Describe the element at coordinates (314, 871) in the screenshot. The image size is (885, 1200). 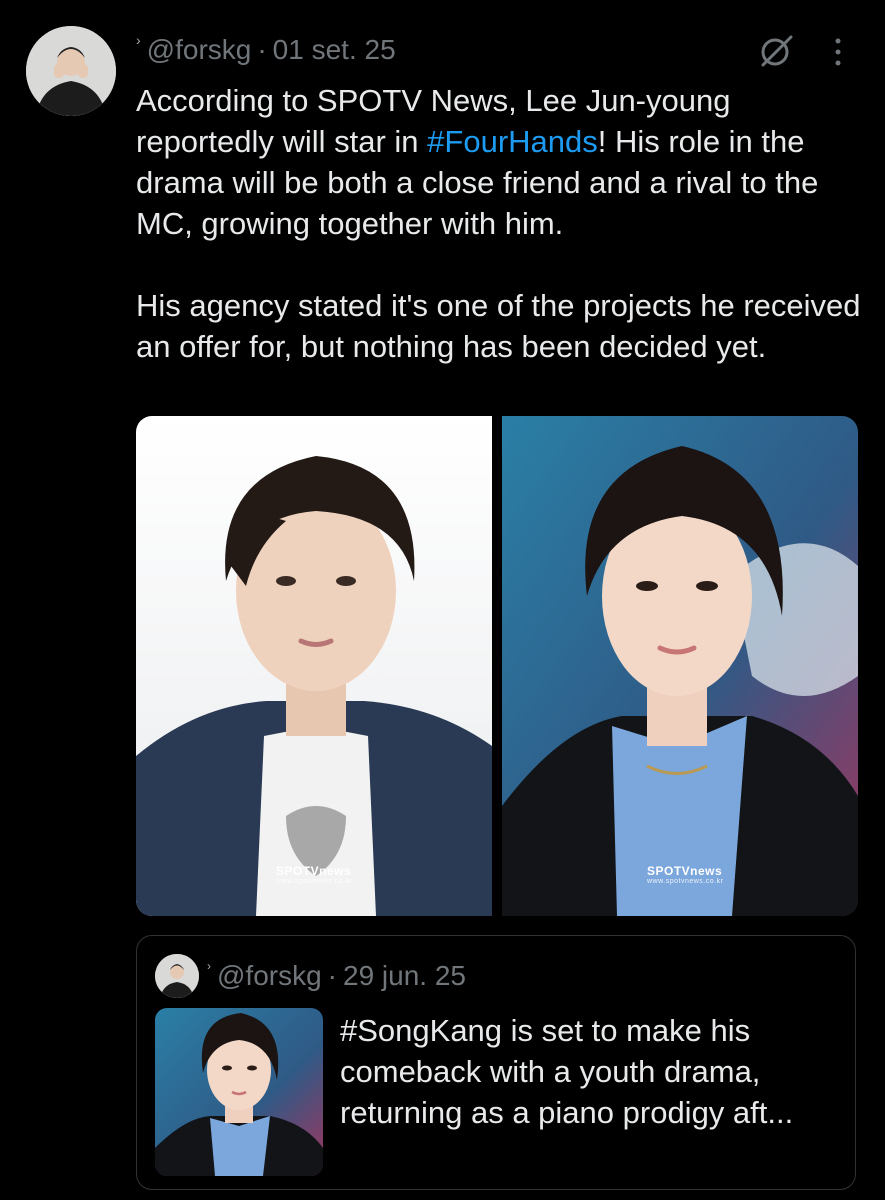
I see `watermark-1-text: SPOTVnews` at that location.